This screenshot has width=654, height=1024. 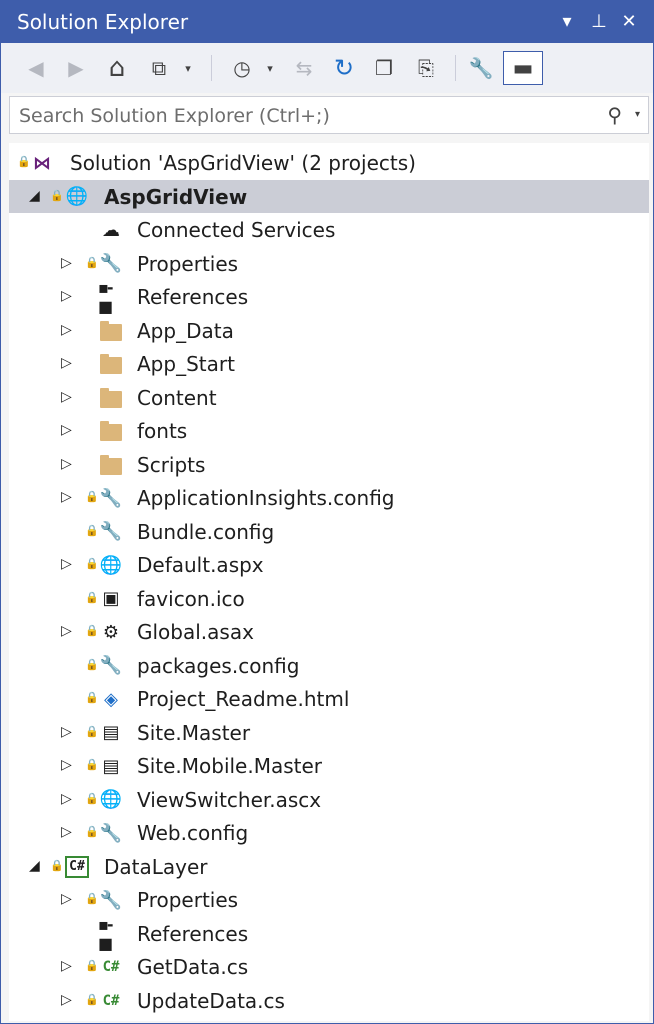 I want to click on master-page-icon: ▤, so click(x=111, y=766).